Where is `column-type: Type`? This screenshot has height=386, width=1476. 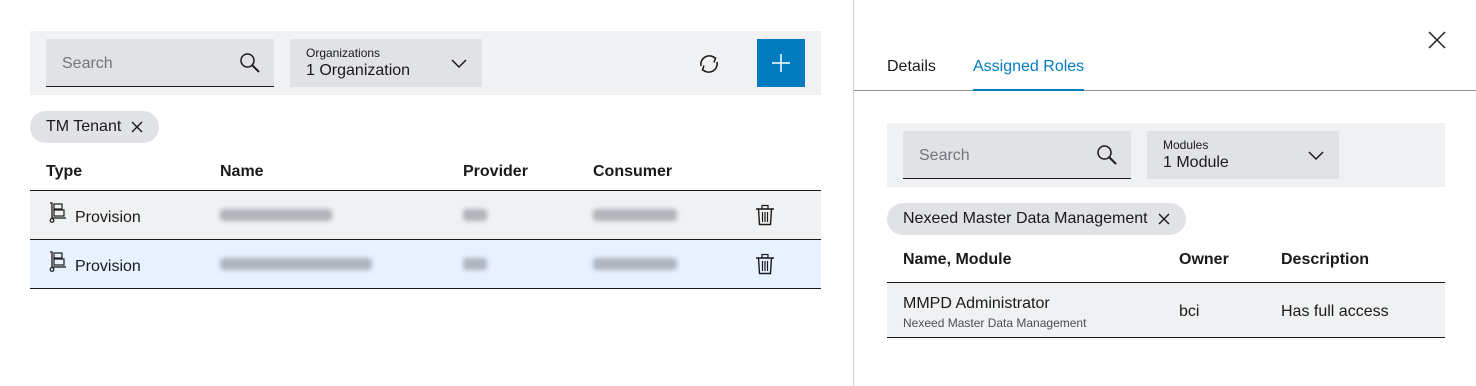 column-type: Type is located at coordinates (64, 172).